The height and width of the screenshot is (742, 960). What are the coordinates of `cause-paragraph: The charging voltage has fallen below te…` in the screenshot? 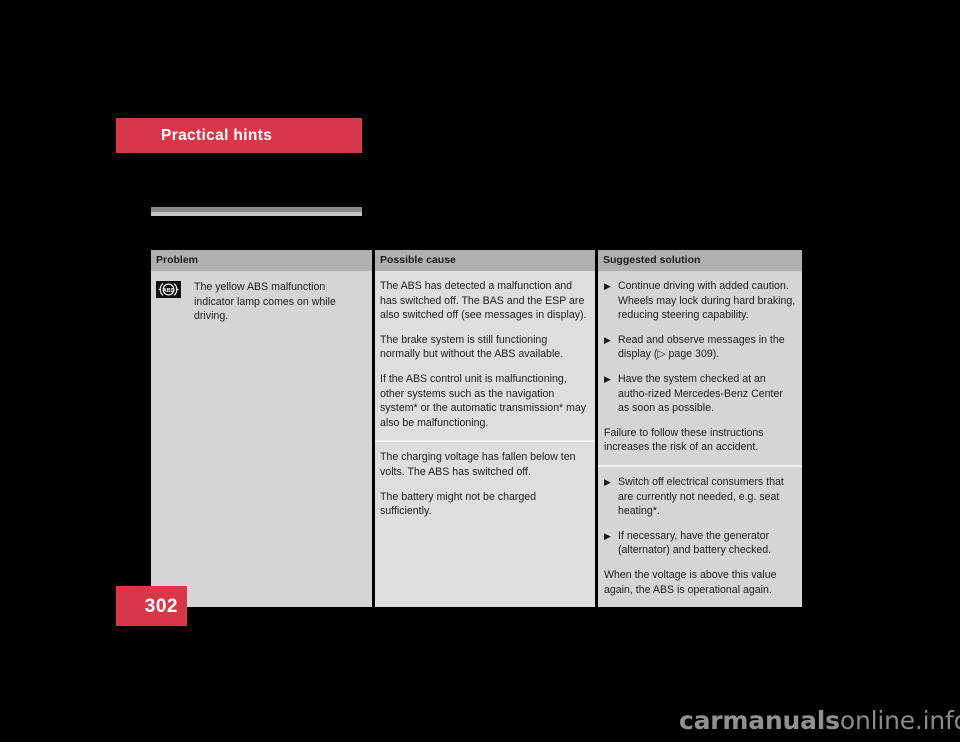 It's located at (478, 464).